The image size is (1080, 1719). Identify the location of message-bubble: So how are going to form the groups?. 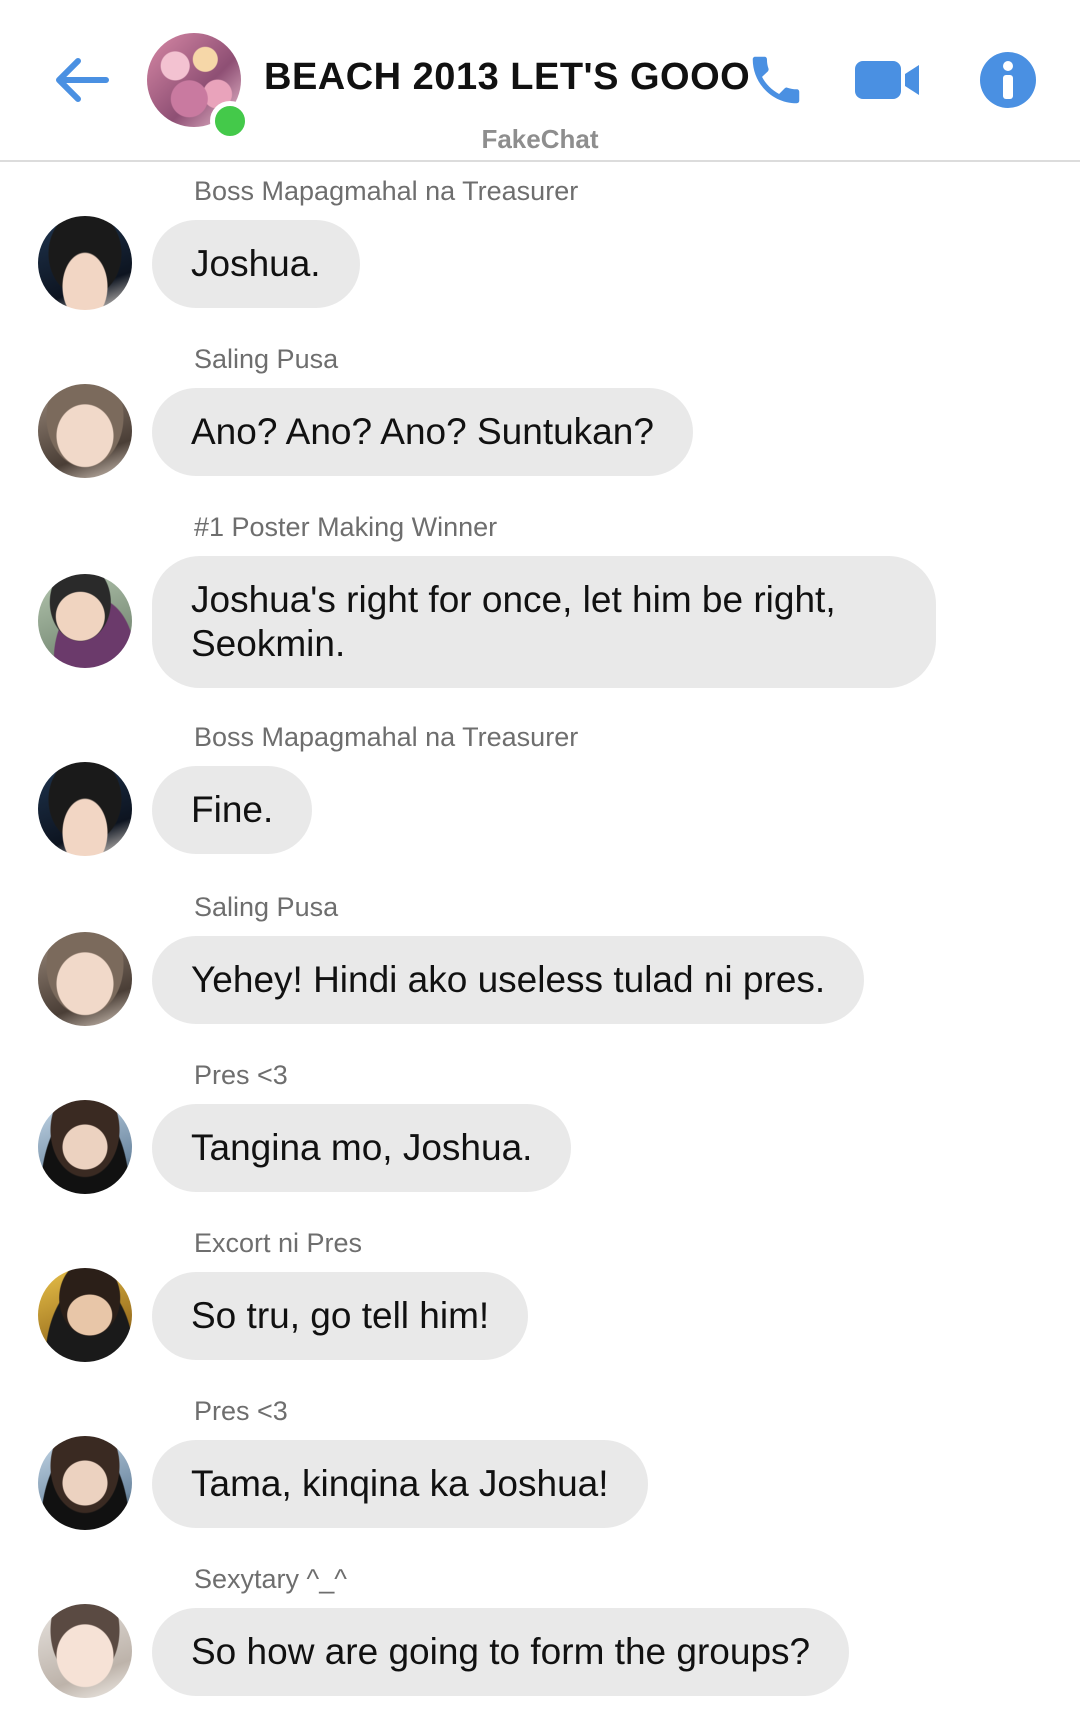
(501, 1652).